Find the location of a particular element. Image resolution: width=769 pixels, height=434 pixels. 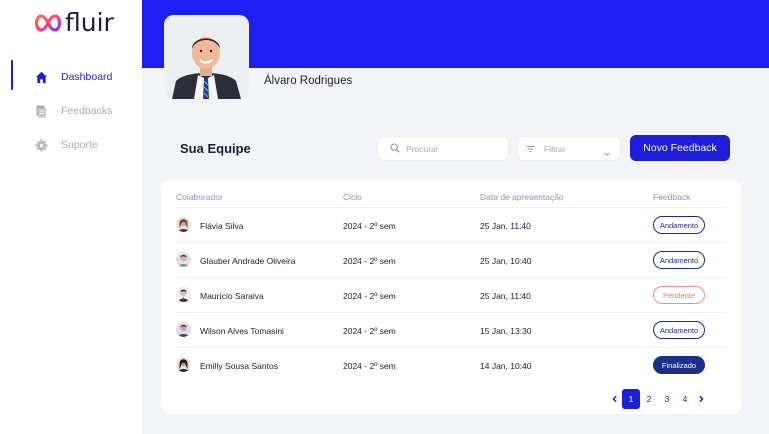

pagination: 1 2 3 4 is located at coordinates (658, 399).